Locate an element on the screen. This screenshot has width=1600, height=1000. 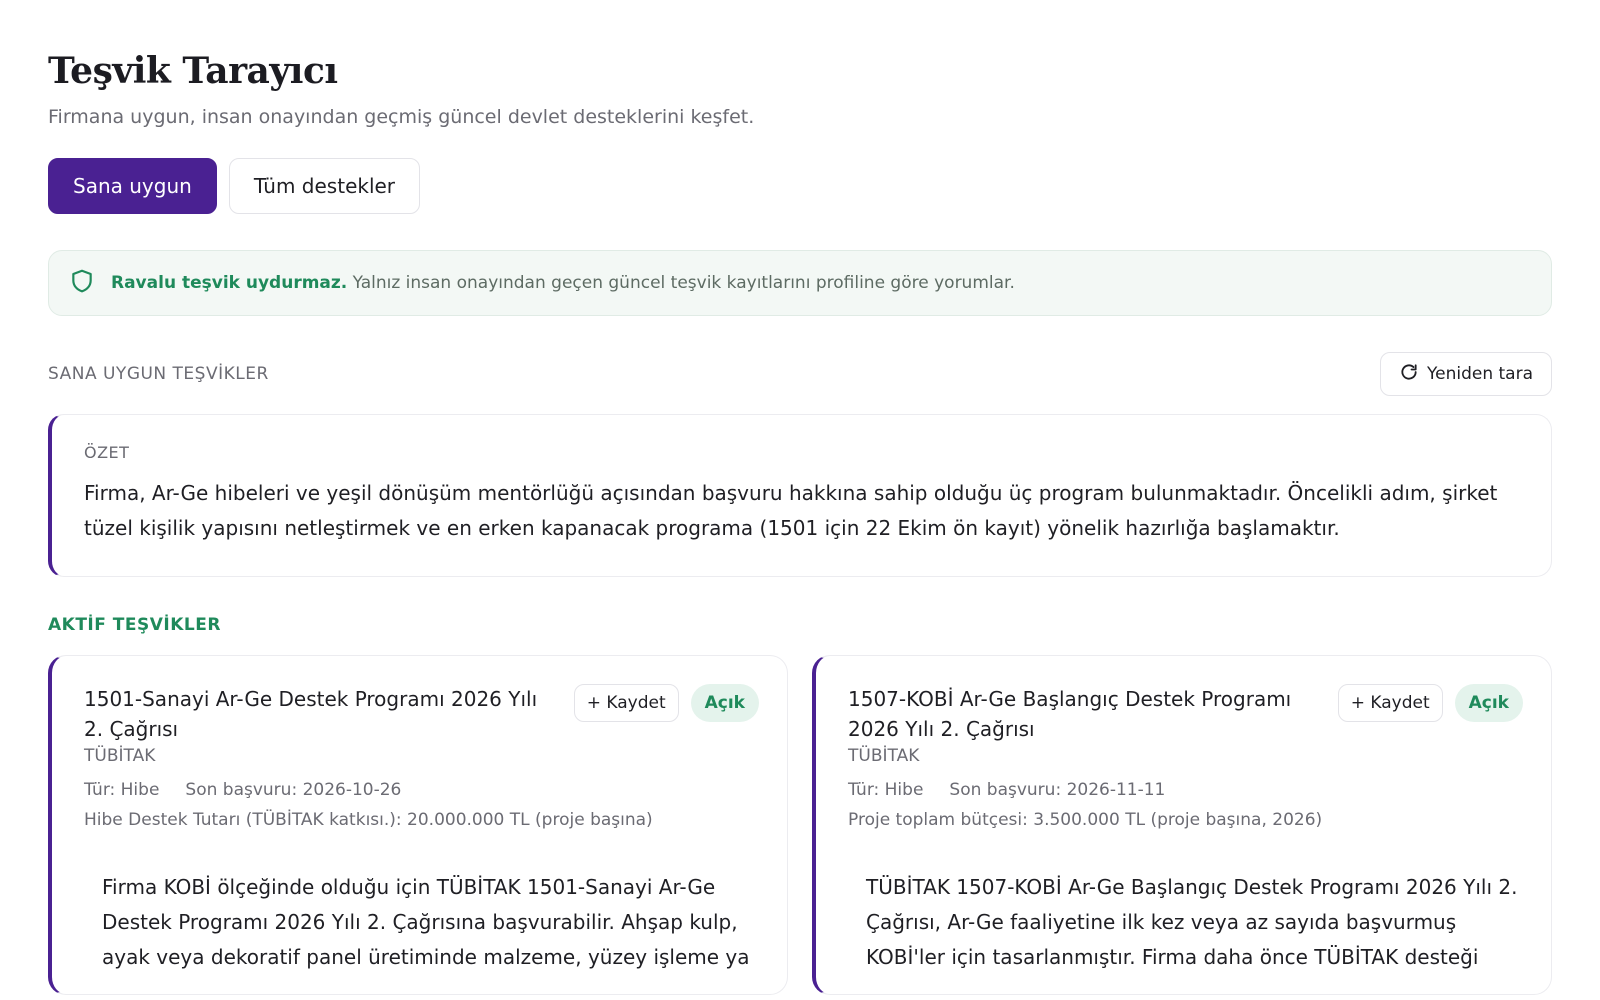
rescan-button: Yeniden tara is located at coordinates (1465, 374).